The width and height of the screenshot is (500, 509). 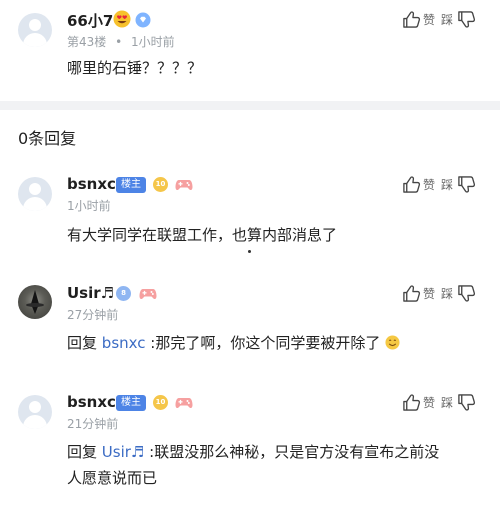 I want to click on username: 66小7, so click(x=90, y=20).